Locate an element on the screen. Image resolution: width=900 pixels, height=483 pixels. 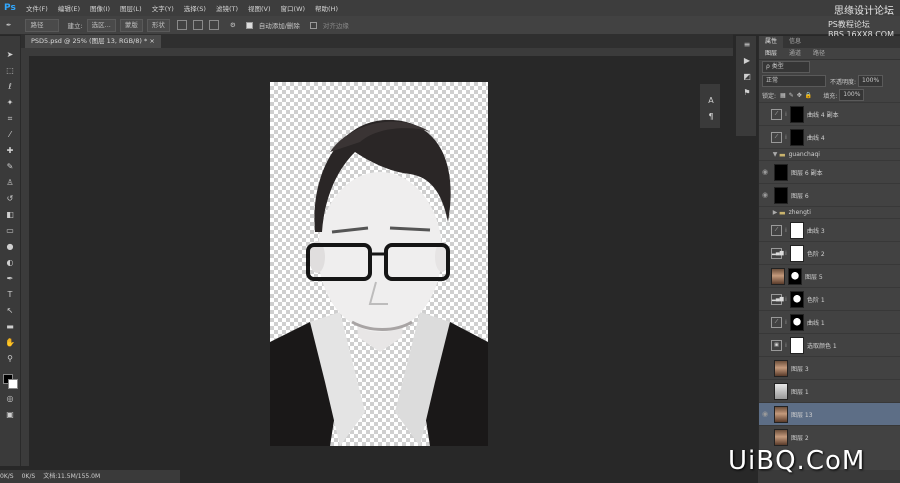
opacity-input: 100% is located at coordinates (871, 81).